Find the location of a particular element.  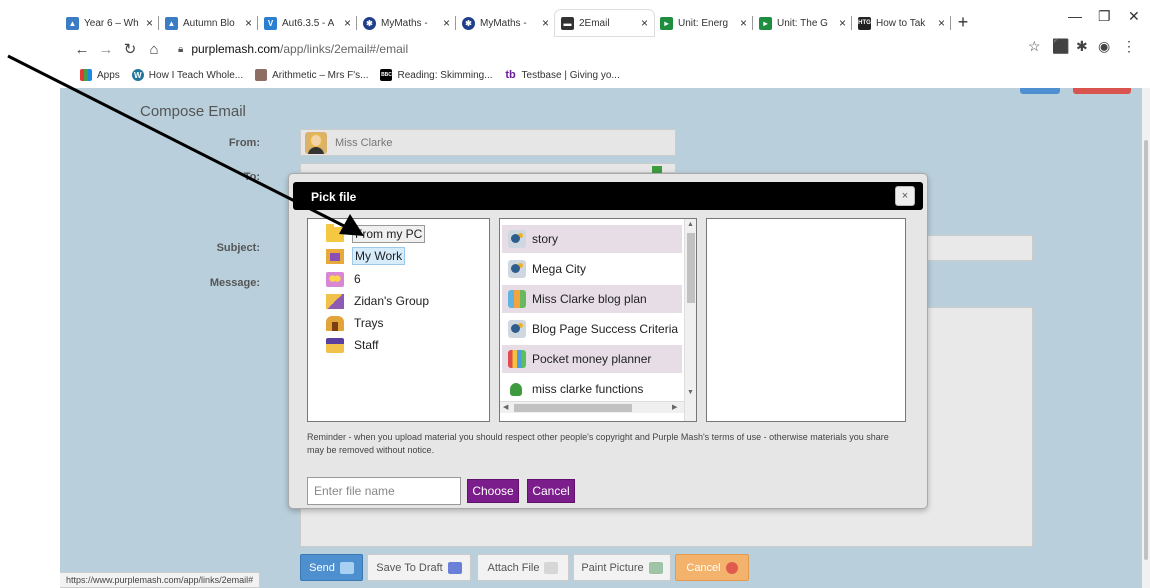

file-label: Mega City is located at coordinates (559, 269).